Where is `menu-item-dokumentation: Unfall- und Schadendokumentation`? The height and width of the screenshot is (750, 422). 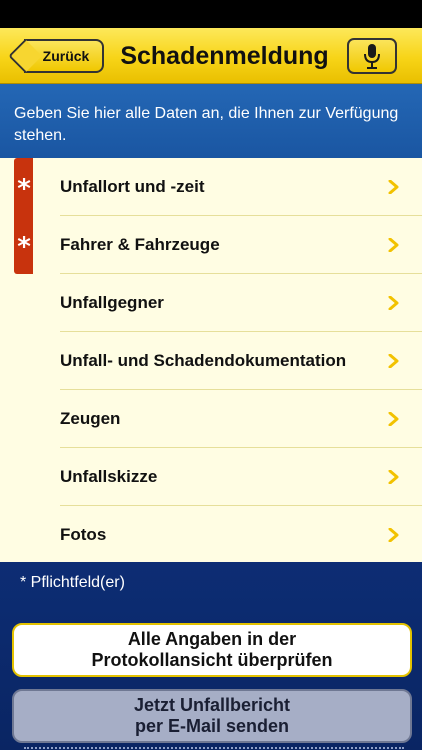
menu-item-dokumentation: Unfall- und Schadendokumentation is located at coordinates (211, 361).